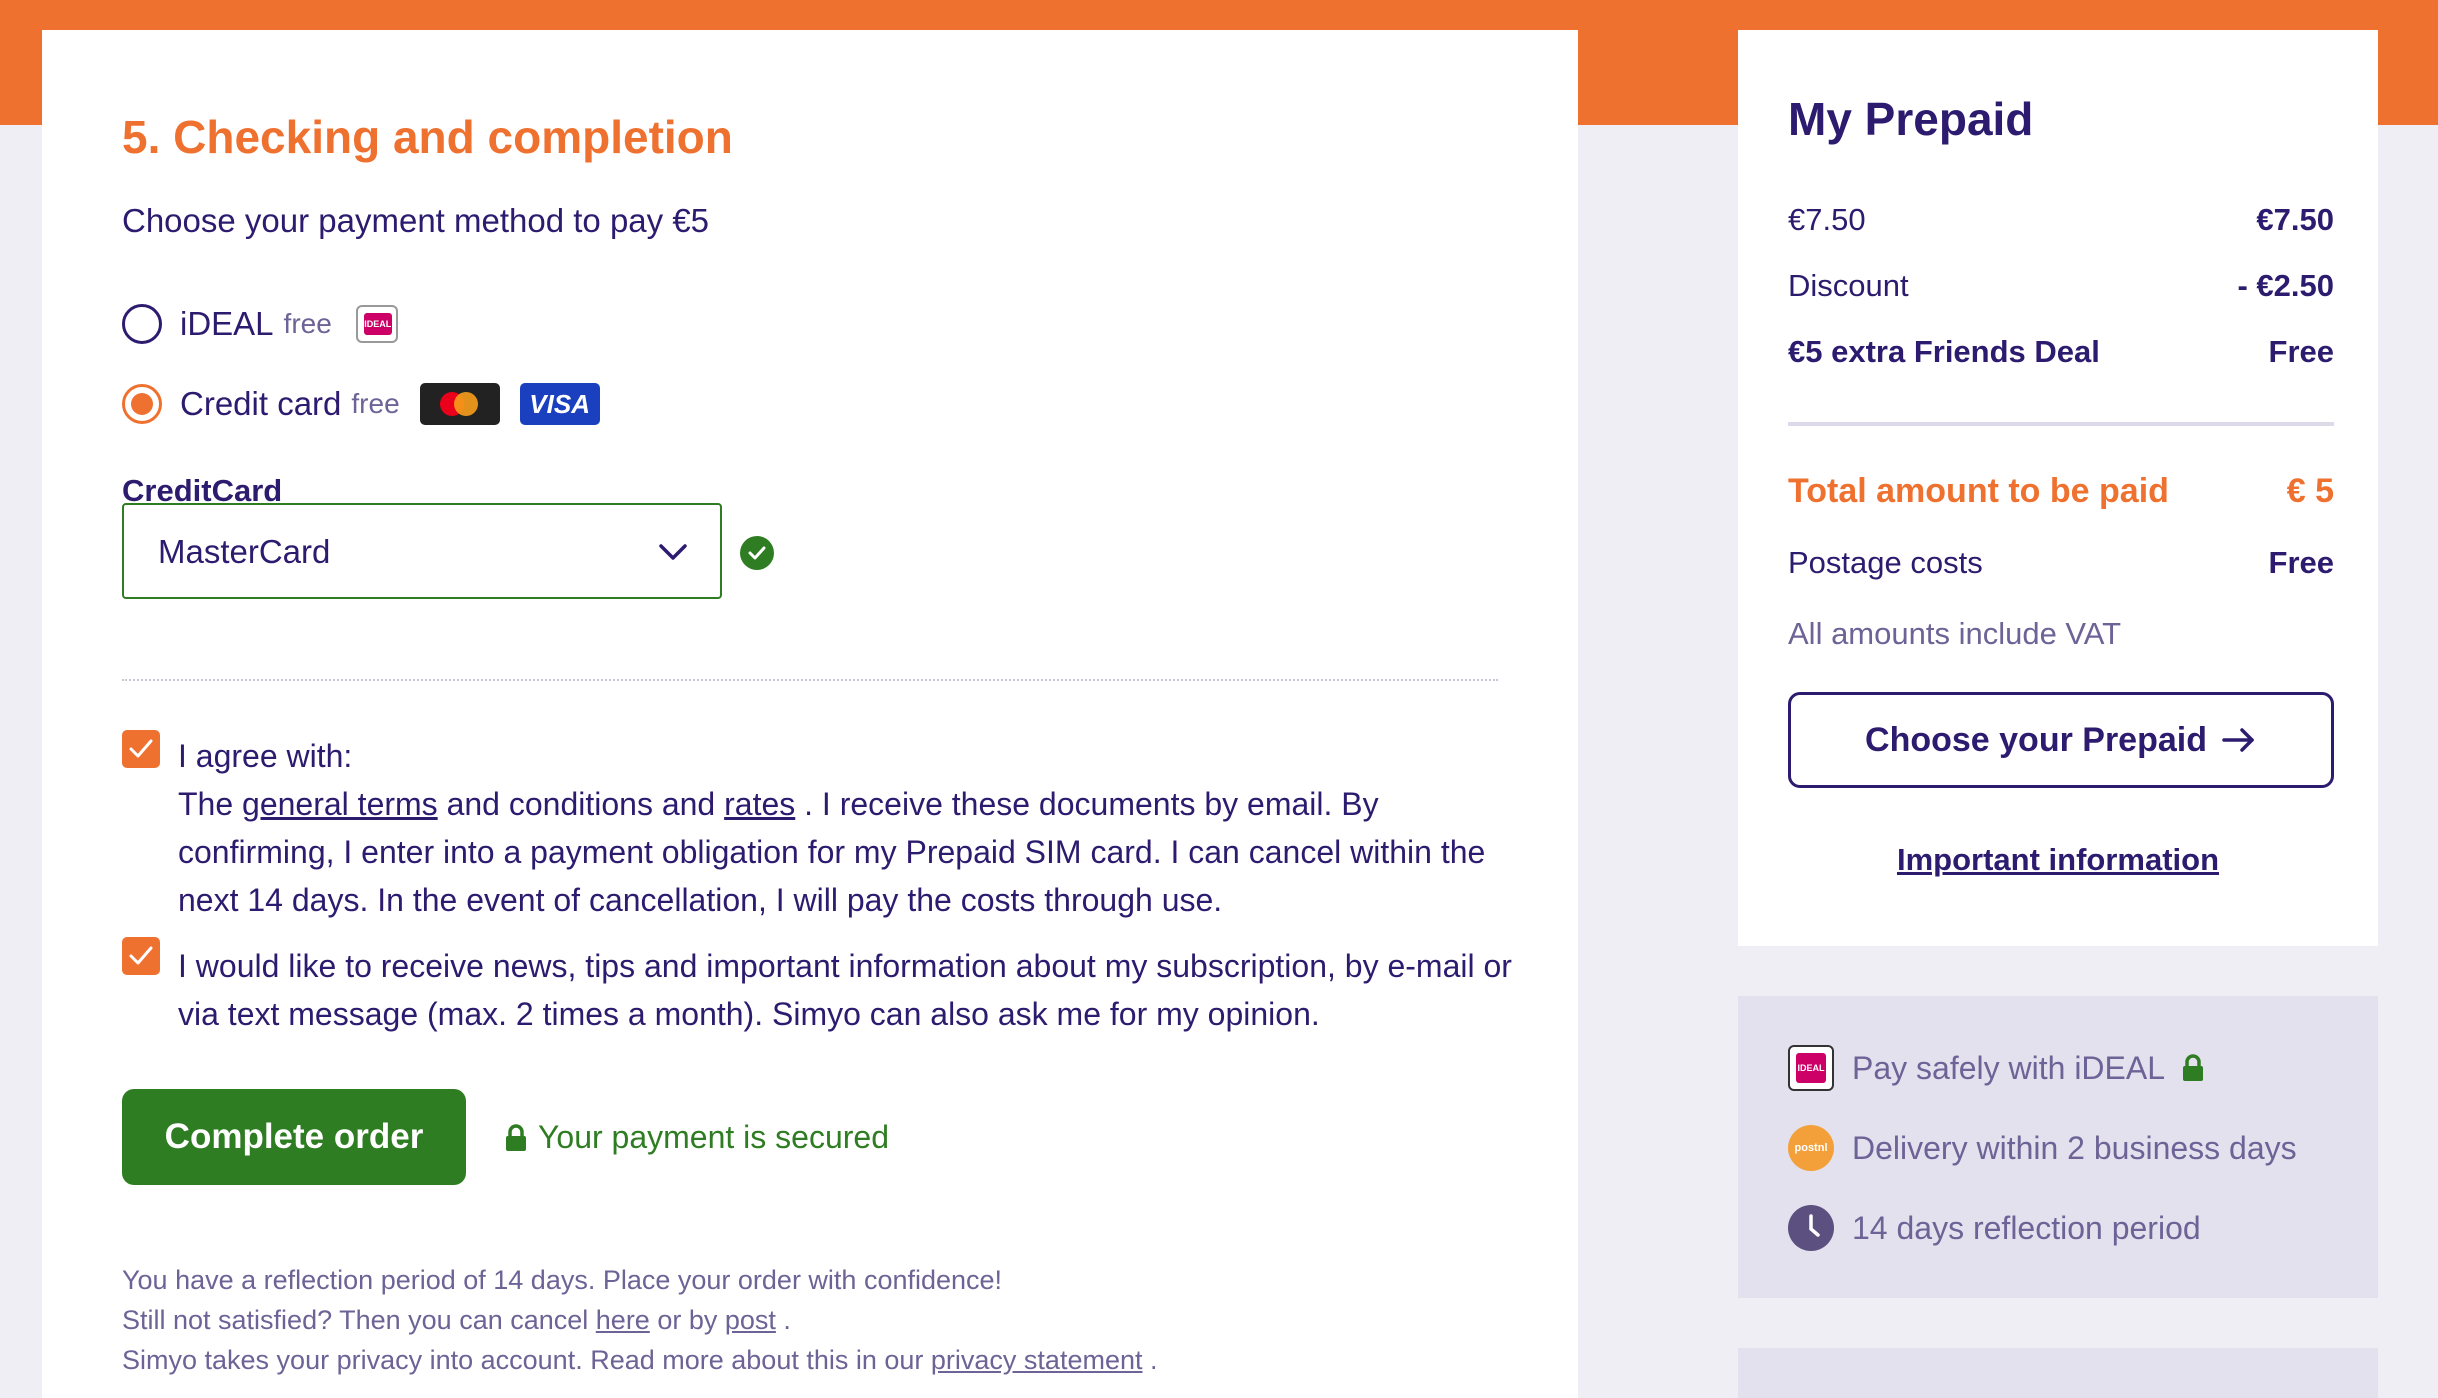  Describe the element at coordinates (142, 324) in the screenshot. I see `ideal-radio` at that location.